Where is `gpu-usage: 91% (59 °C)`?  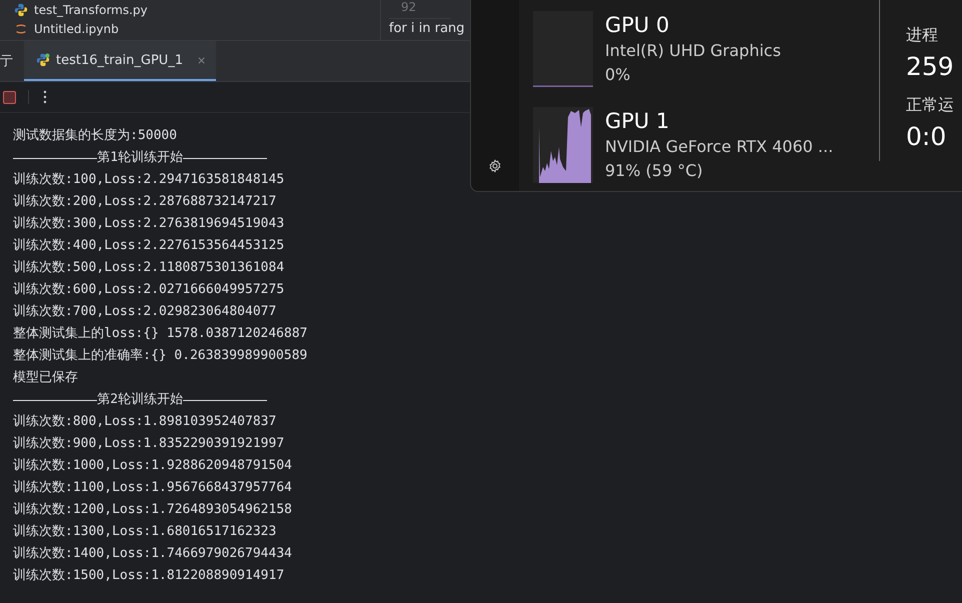 gpu-usage: 91% (59 °C) is located at coordinates (654, 171).